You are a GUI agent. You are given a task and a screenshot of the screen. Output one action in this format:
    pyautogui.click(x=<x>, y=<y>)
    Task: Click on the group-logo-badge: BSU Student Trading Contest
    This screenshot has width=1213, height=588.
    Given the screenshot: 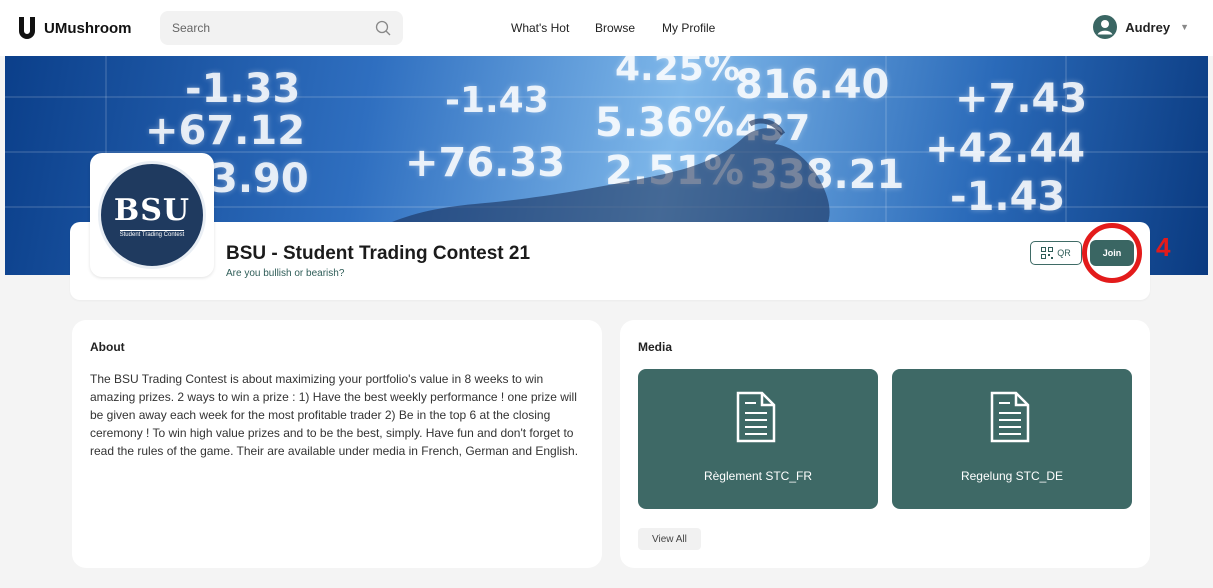 What is the action you would take?
    pyautogui.click(x=152, y=215)
    